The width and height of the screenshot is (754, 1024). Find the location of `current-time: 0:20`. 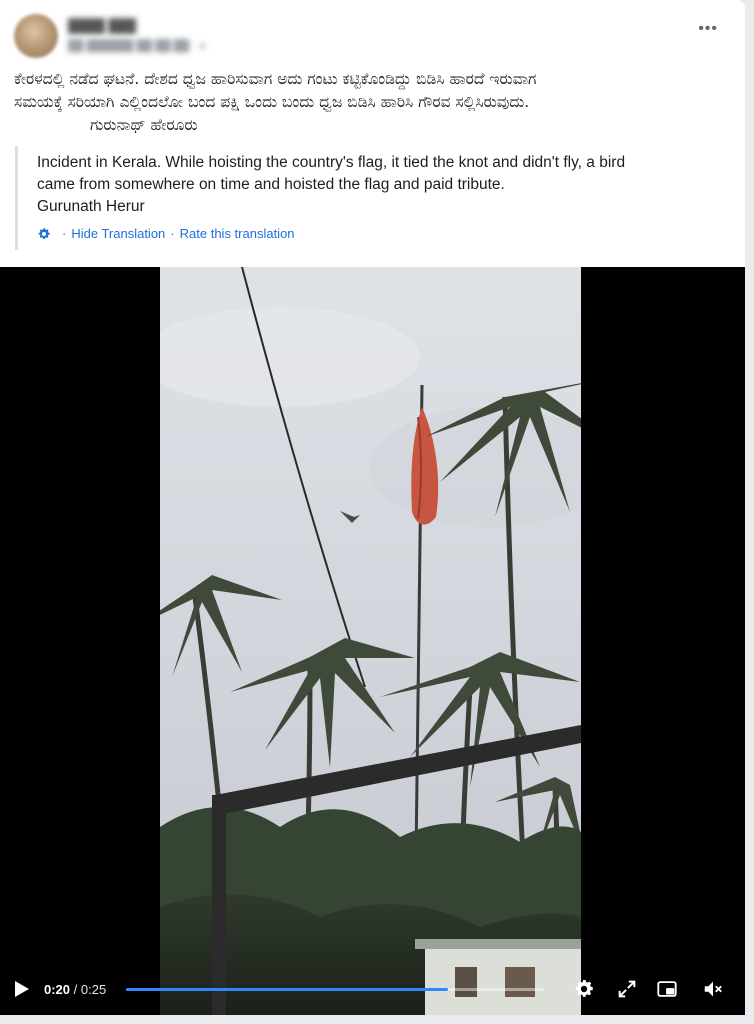

current-time: 0:20 is located at coordinates (57, 989).